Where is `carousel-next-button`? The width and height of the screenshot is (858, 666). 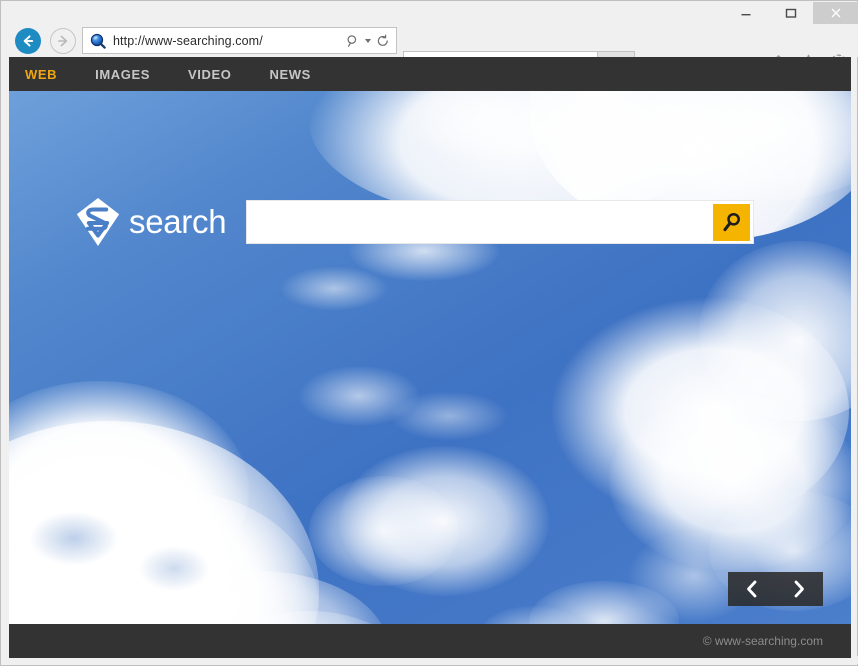
carousel-next-button is located at coordinates (799, 589).